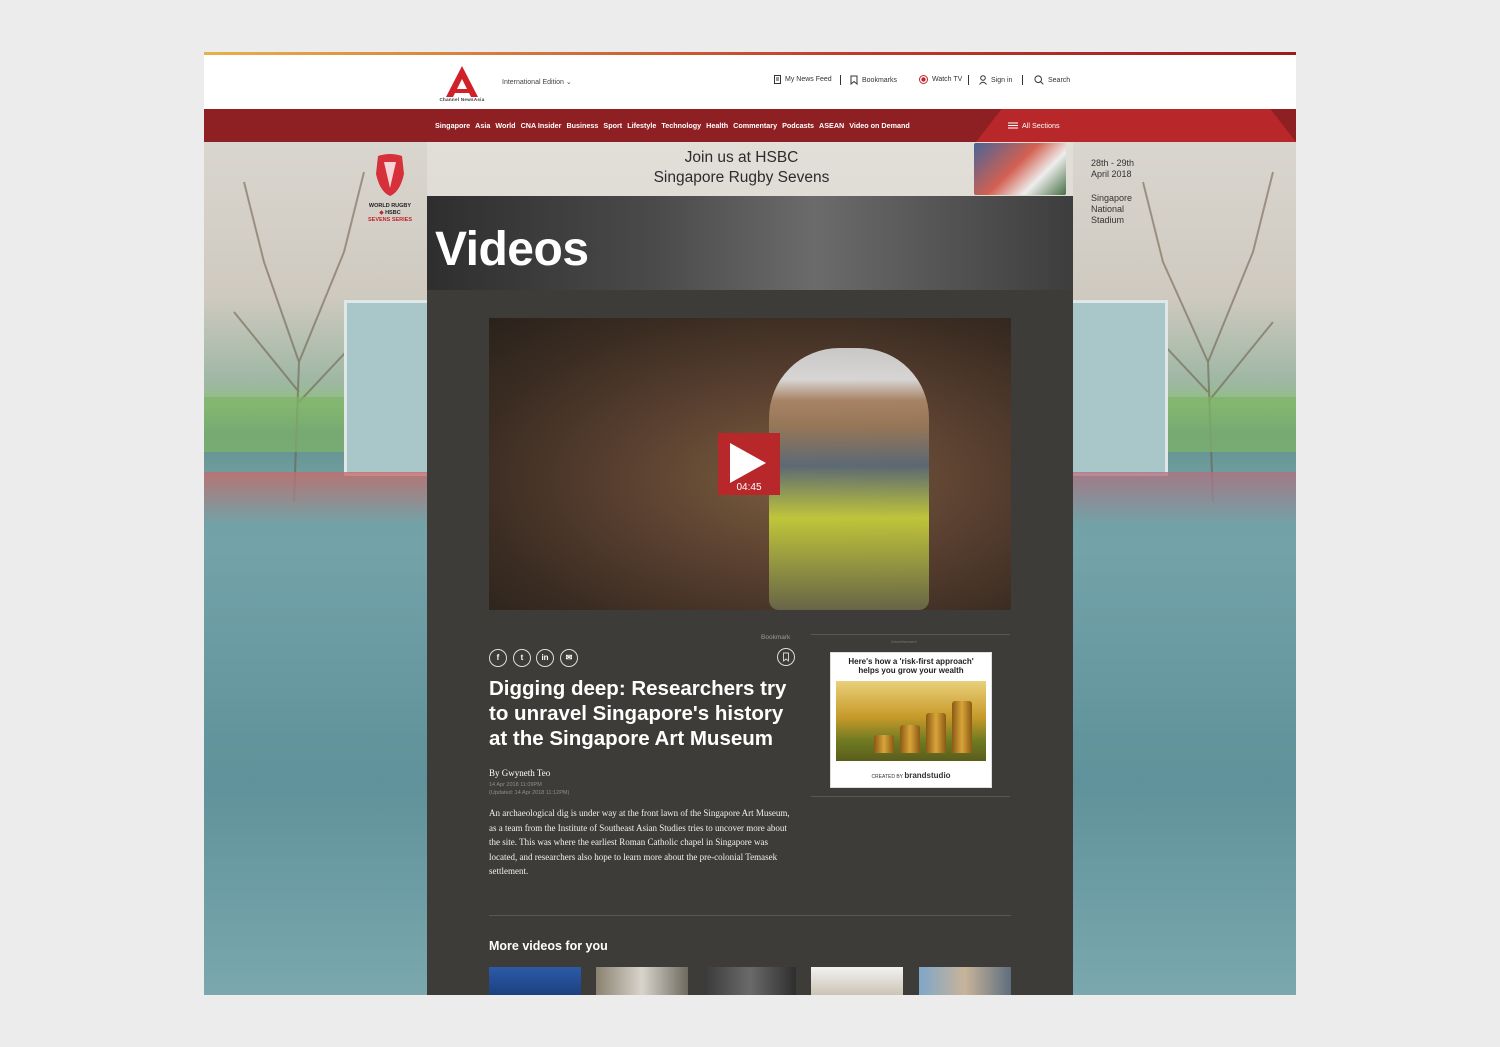  I want to click on nav-item-technology: Technology, so click(681, 125).